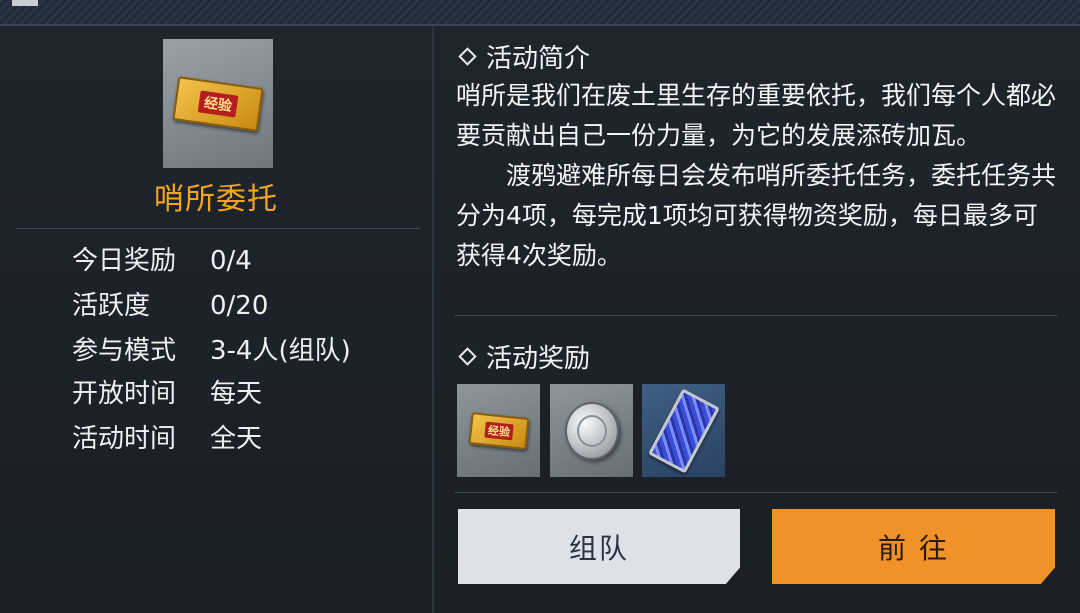 Image resolution: width=1080 pixels, height=613 pixels. What do you see at coordinates (538, 59) in the screenshot?
I see `intro-heading-text: 活动简介` at bounding box center [538, 59].